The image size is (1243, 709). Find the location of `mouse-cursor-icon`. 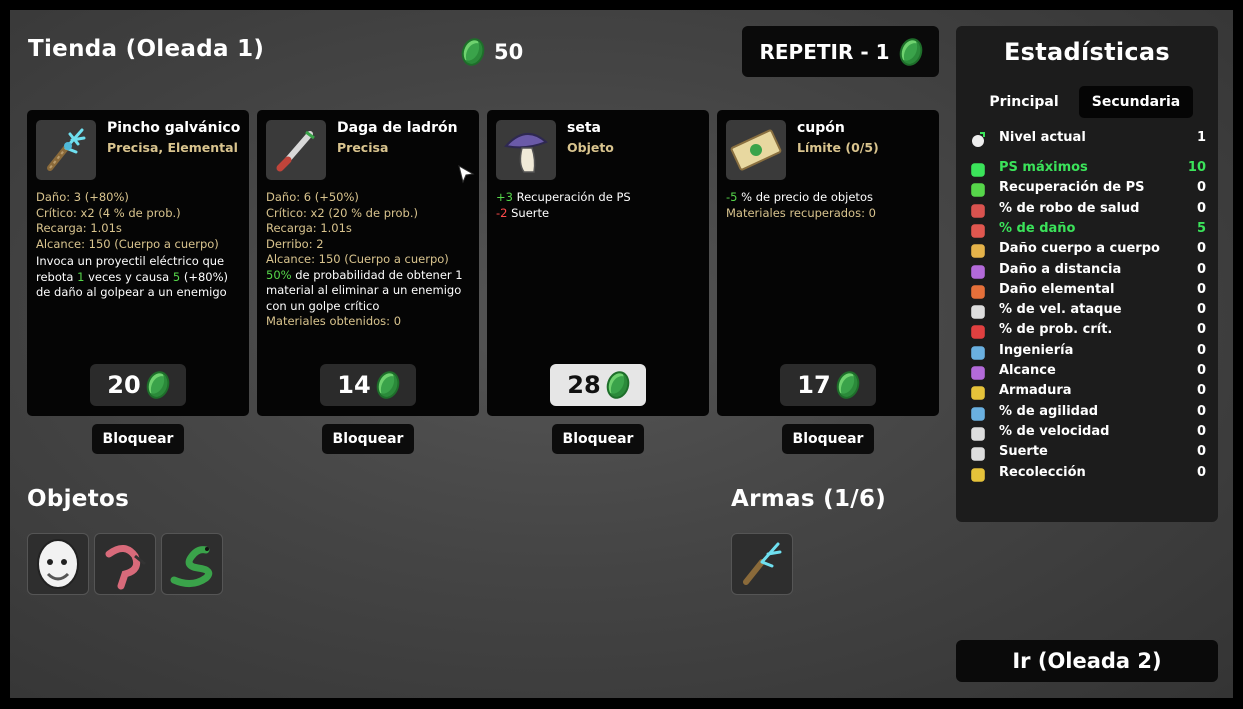

mouse-cursor-icon is located at coordinates (466, 174).